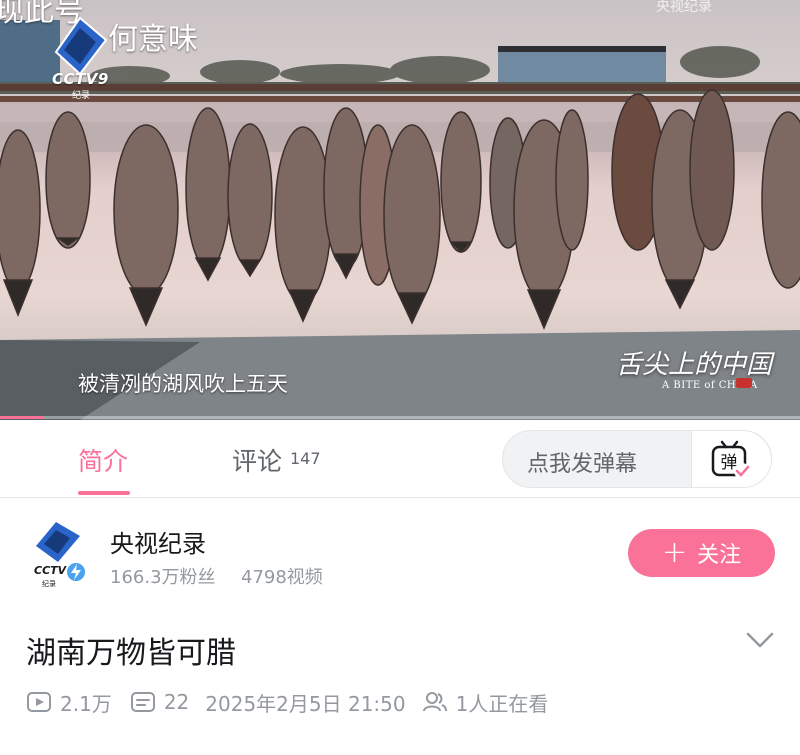 The image size is (800, 755). Describe the element at coordinates (80, 79) in the screenshot. I see `channel-logo-text: CCTV9` at that location.